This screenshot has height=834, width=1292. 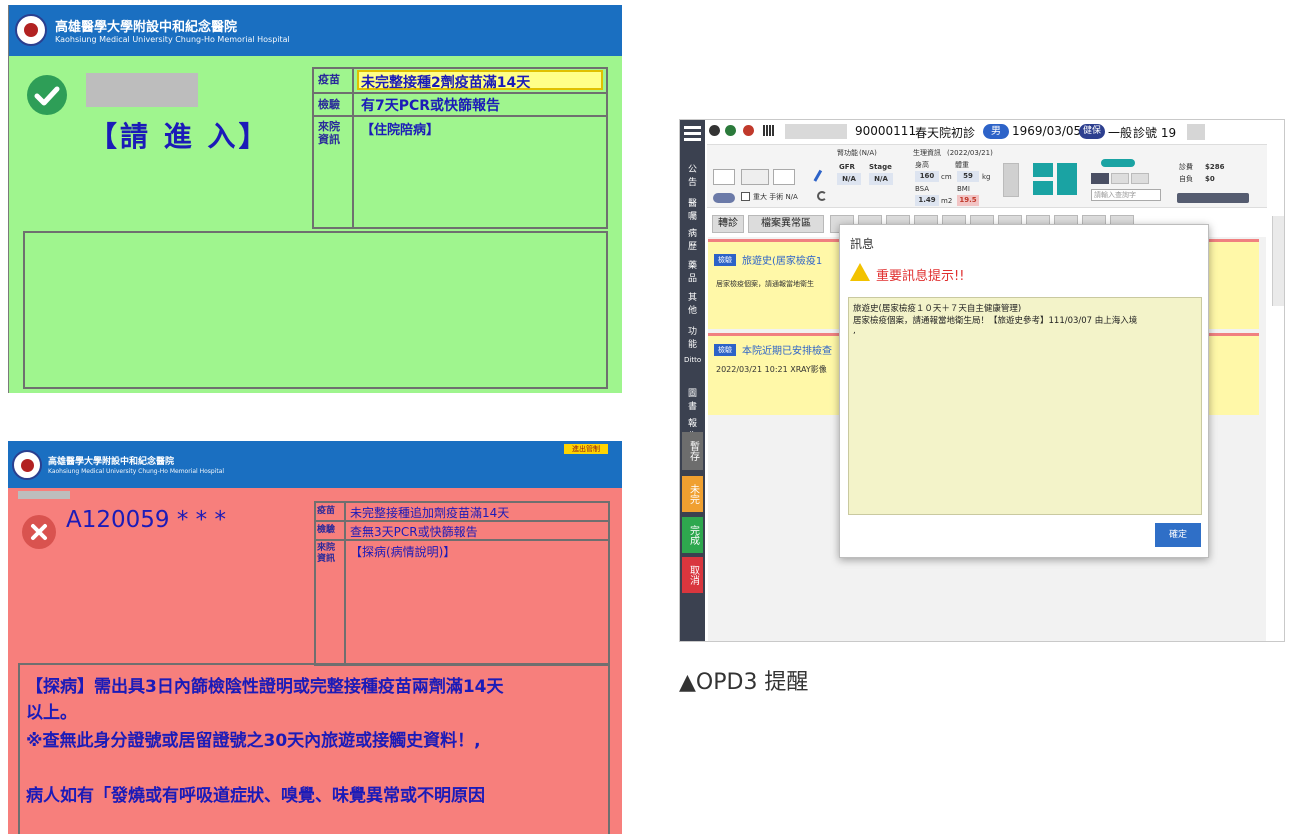 I want to click on message-line-2: 以上。, so click(x=51, y=713).